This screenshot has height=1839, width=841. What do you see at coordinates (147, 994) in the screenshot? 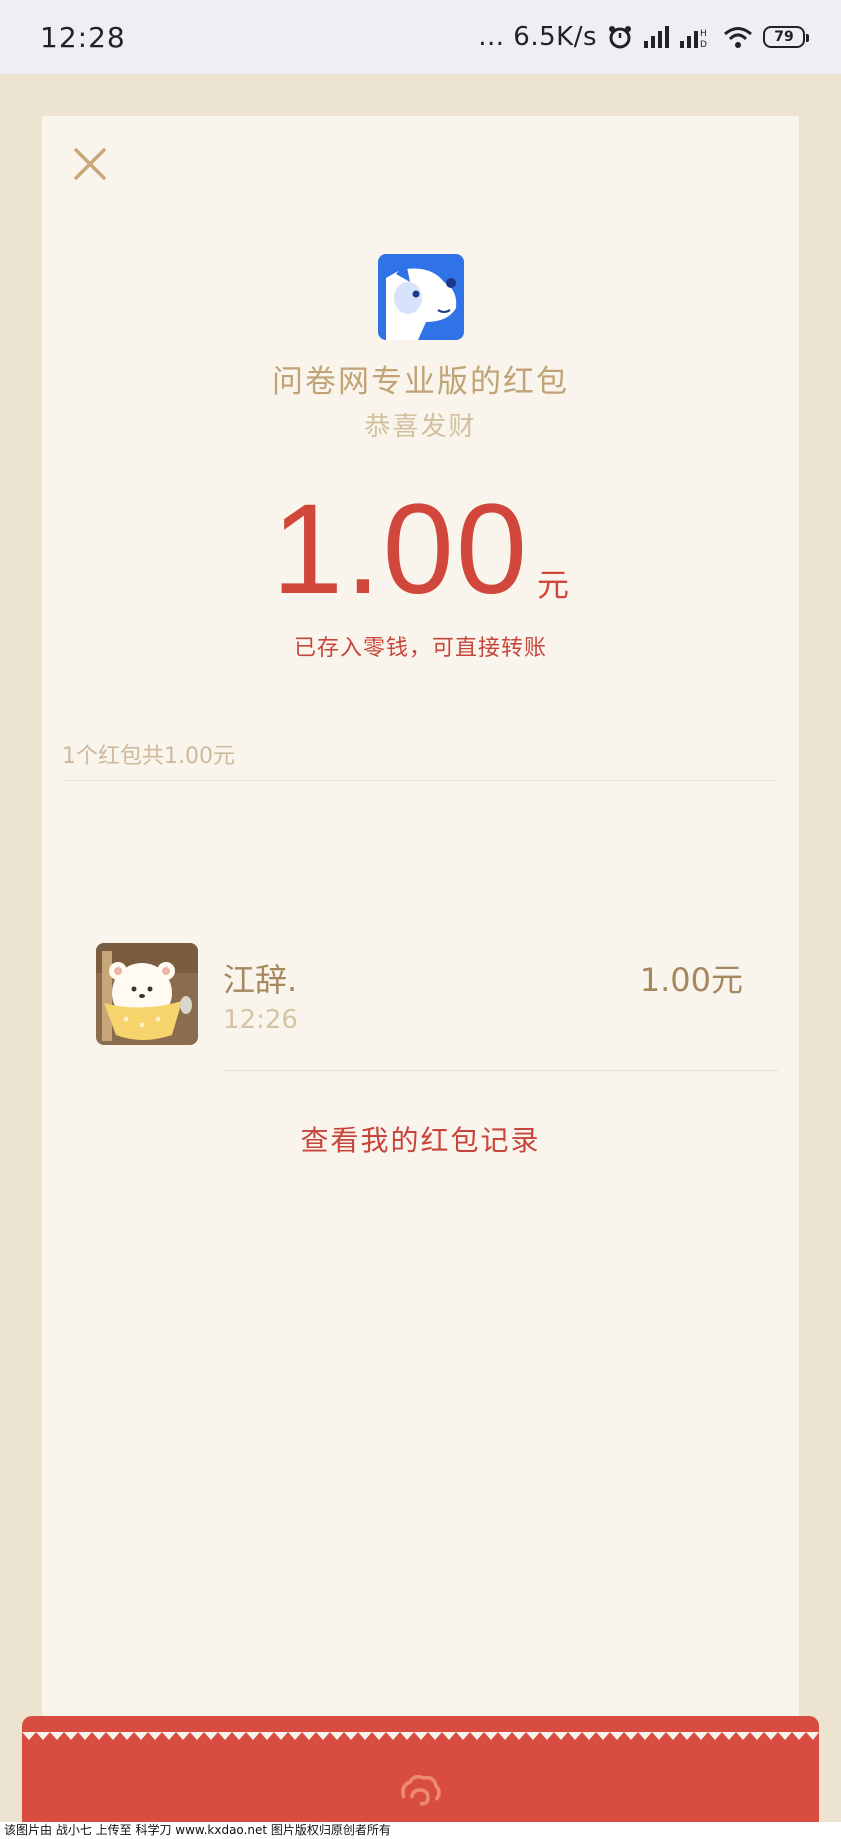
I see `avatar` at bounding box center [147, 994].